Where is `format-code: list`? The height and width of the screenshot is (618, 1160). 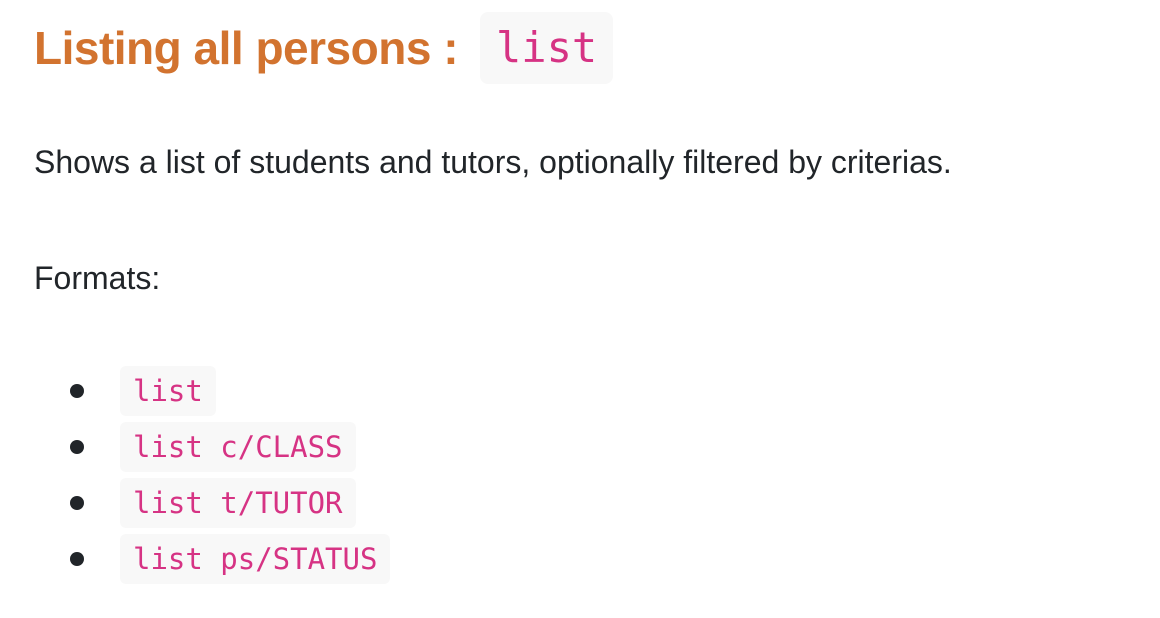
format-code: list is located at coordinates (168, 391).